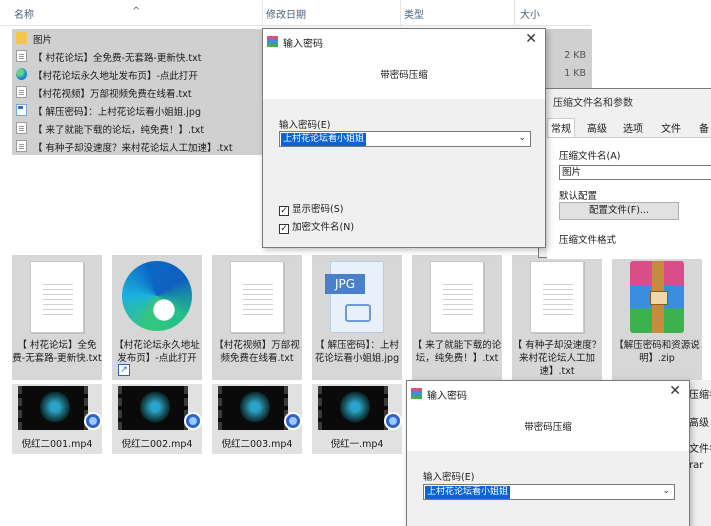 The height and width of the screenshot is (526, 711). What do you see at coordinates (311, 208) in the screenshot?
I see `show-password-checkbox: ✓ 显示密码(S)` at bounding box center [311, 208].